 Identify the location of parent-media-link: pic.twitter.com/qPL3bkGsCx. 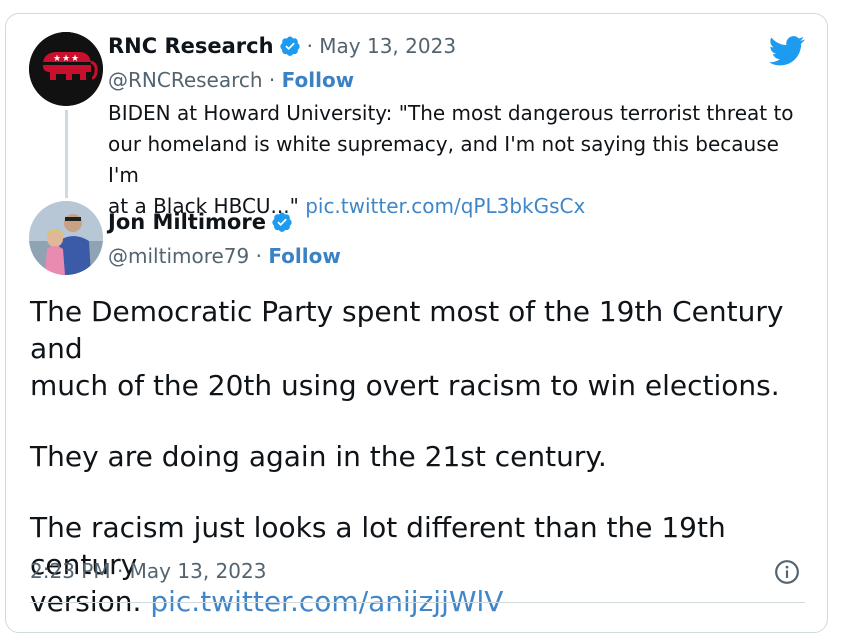
(445, 206).